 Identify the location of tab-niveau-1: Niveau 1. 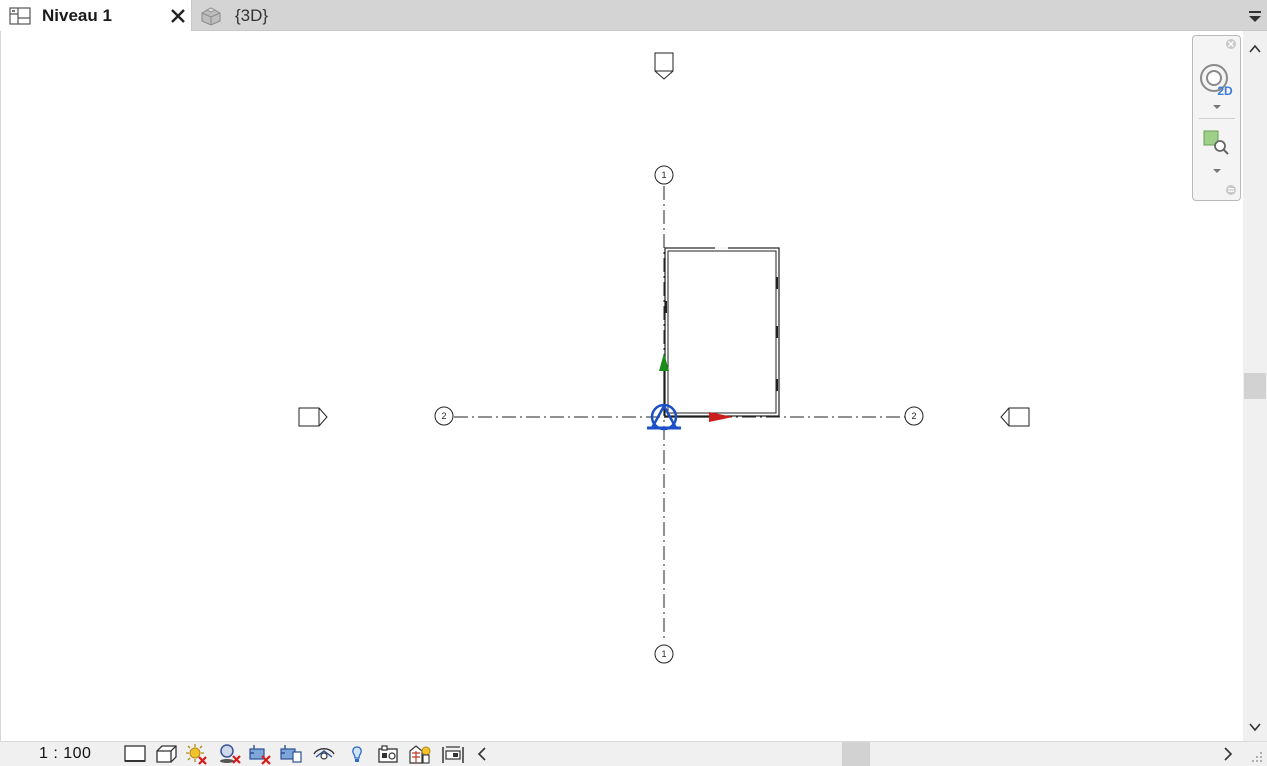
(96, 15).